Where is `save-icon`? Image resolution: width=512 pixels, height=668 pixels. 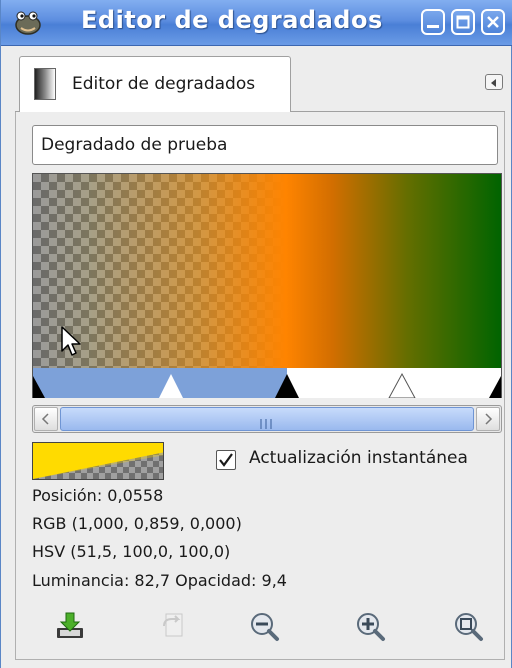
save-icon is located at coordinates (70, 629).